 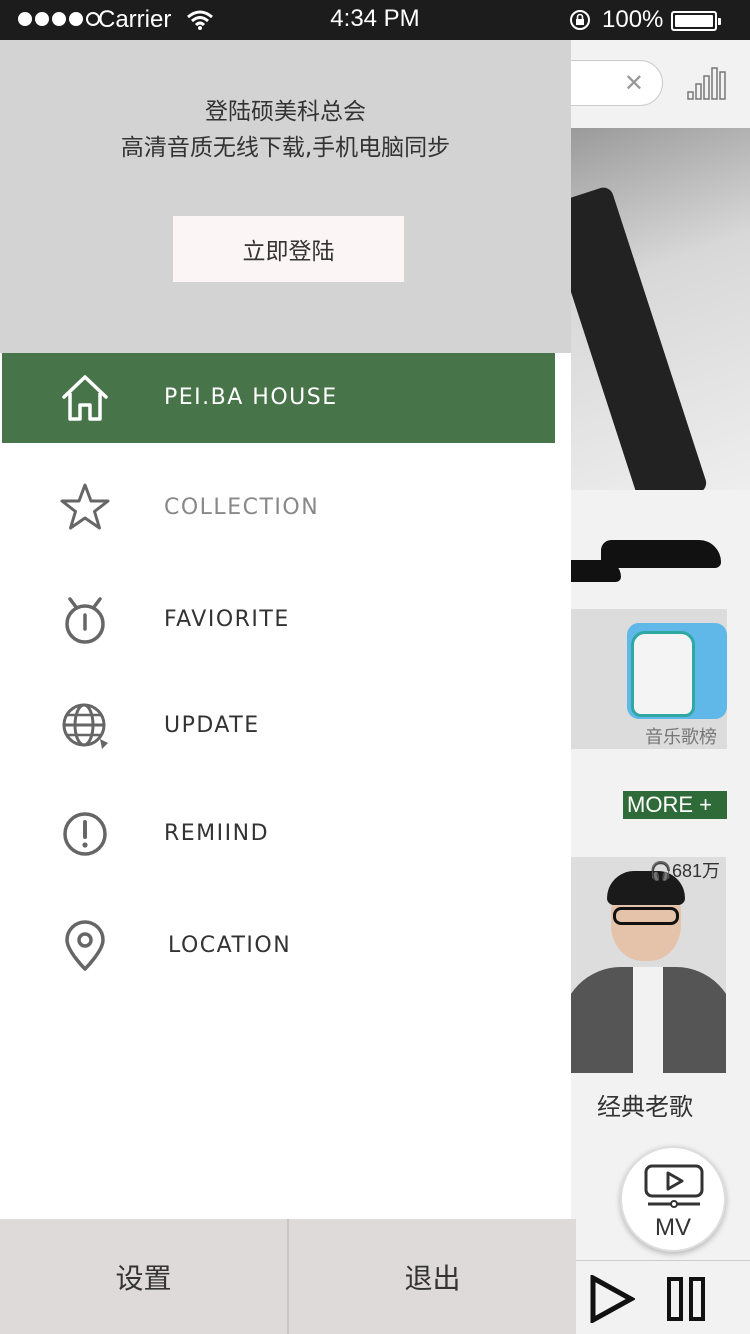 What do you see at coordinates (251, 397) in the screenshot?
I see `menu-item-label: PEI.BA HOUSE` at bounding box center [251, 397].